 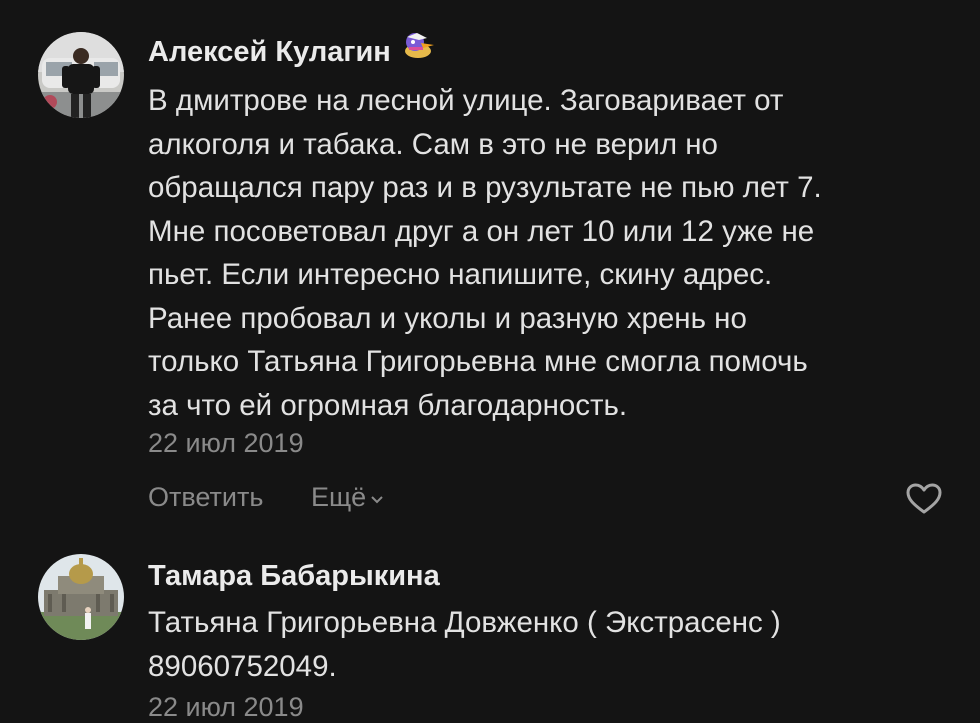 What do you see at coordinates (338, 497) in the screenshot?
I see `more-label: Ещё` at bounding box center [338, 497].